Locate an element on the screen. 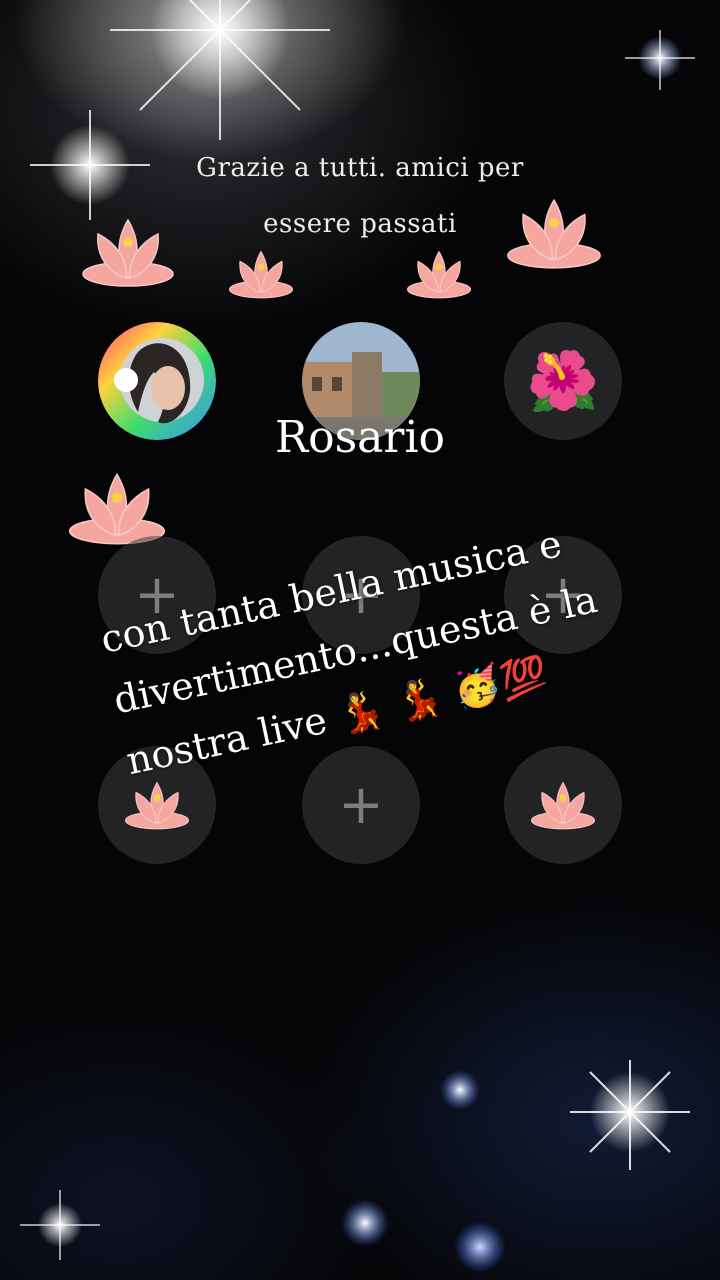 The width and height of the screenshot is (720, 1280). add-guest-slot-5: + is located at coordinates (361, 805).